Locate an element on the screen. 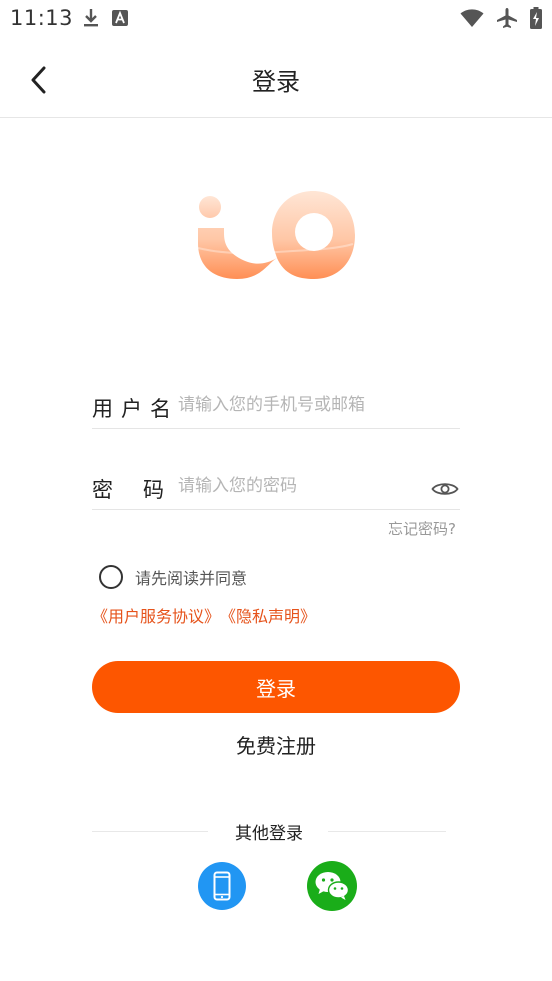 This screenshot has width=552, height=981. password-visibility-toggle is located at coordinates (445, 489).